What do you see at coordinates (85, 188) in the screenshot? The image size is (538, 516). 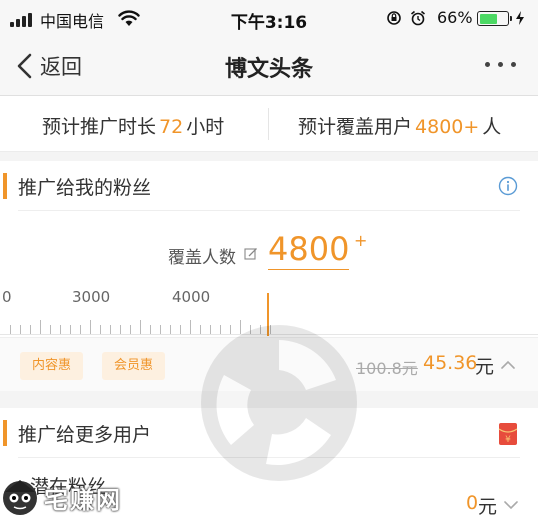 I see `section-title: 推广给我的粉丝` at bounding box center [85, 188].